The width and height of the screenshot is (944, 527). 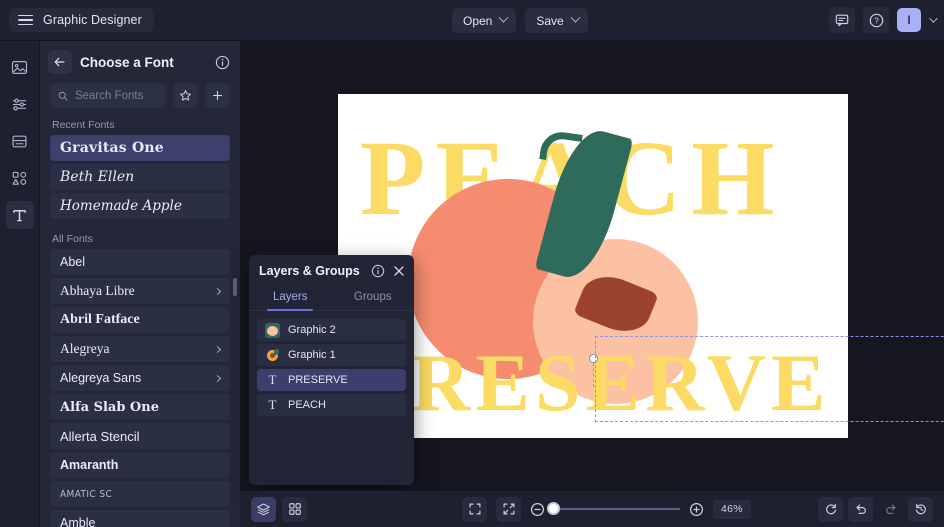 What do you see at coordinates (72, 239) in the screenshot?
I see `all-fonts-label: All Fonts` at bounding box center [72, 239].